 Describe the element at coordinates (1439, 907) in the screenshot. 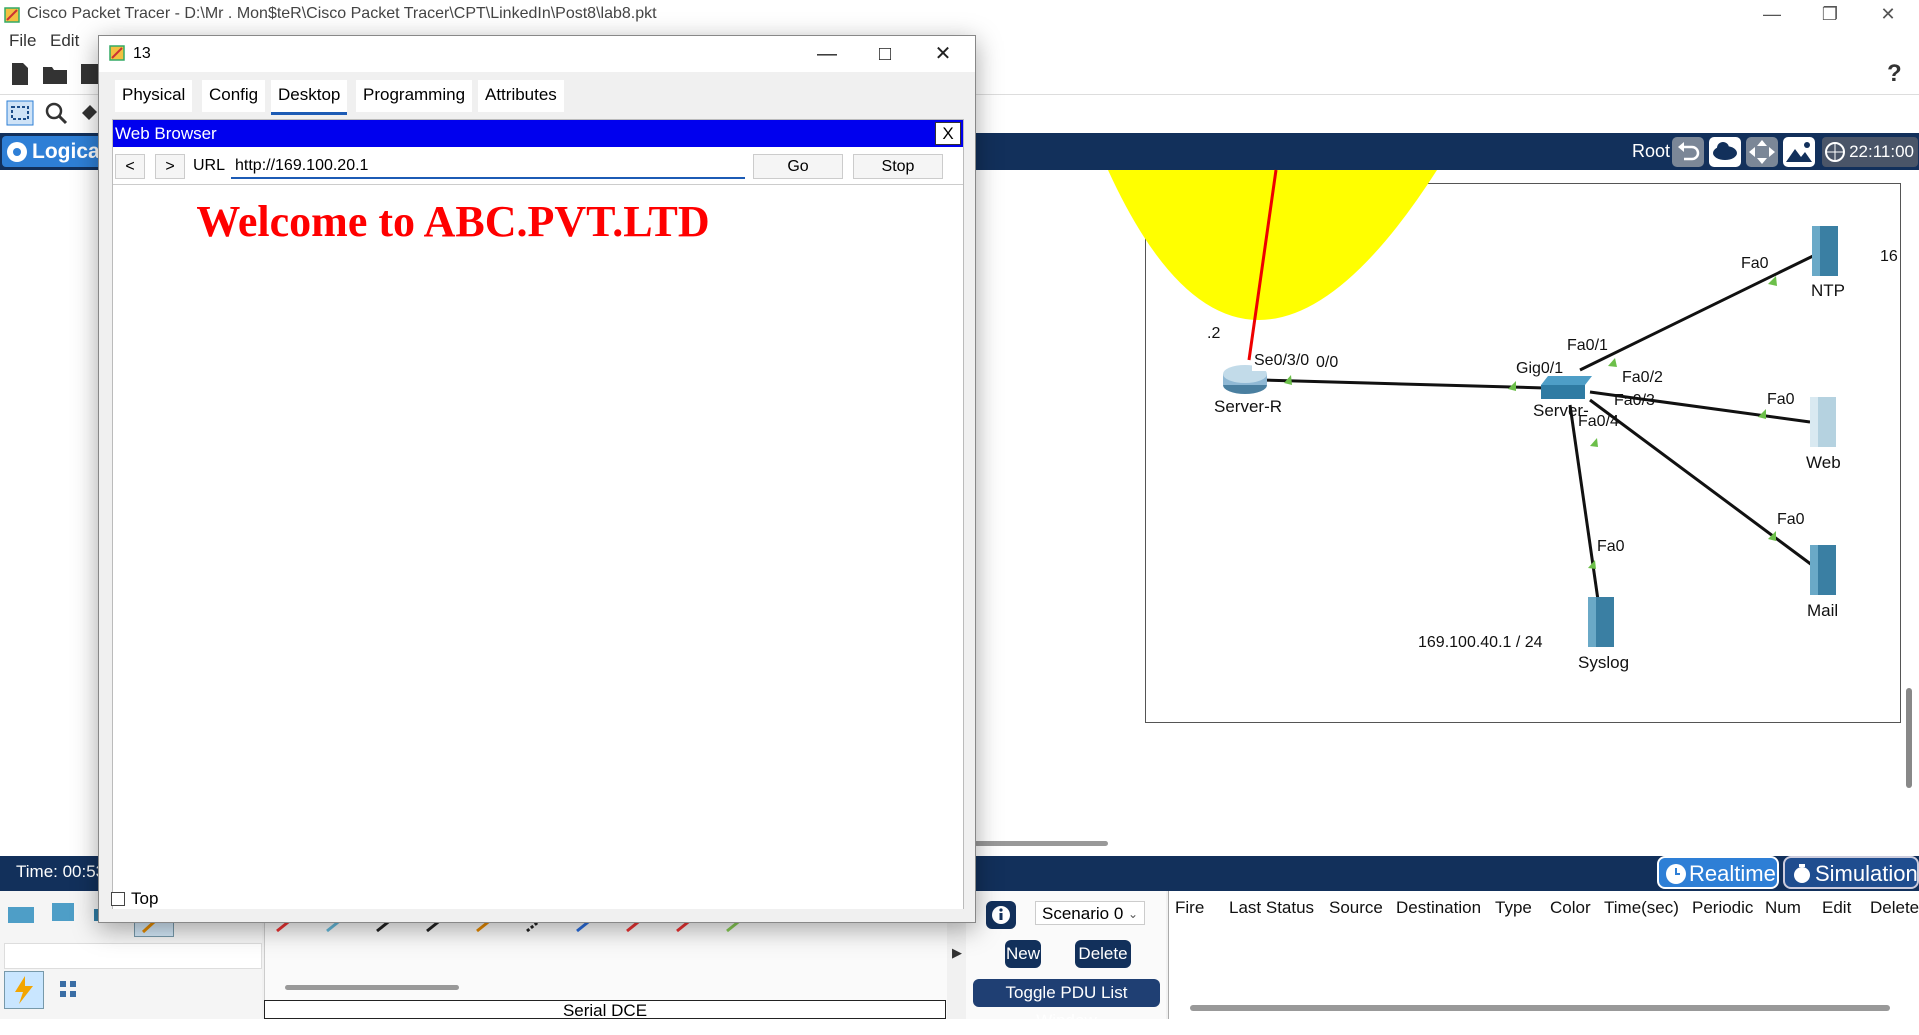

I see `pdu-col-destination: Destination` at that location.